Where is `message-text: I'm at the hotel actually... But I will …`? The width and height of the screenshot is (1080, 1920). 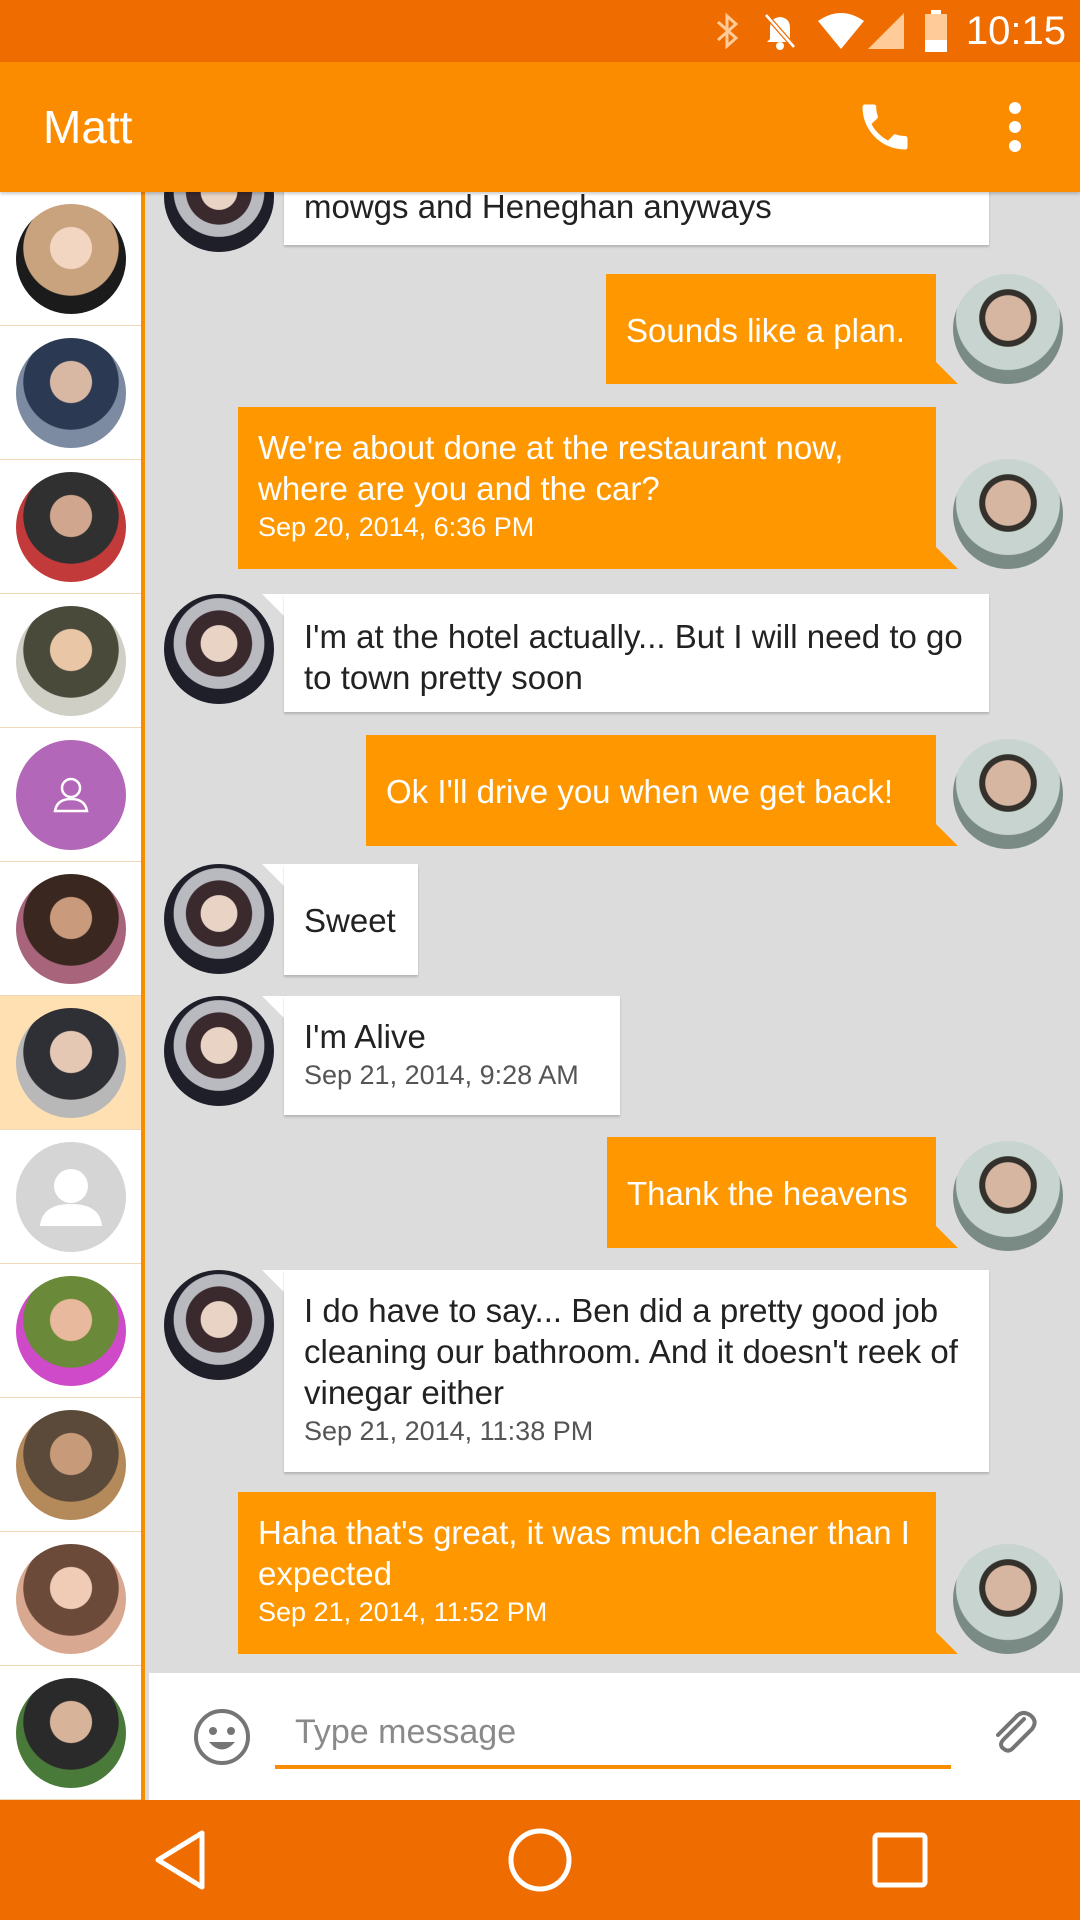
message-text: I'm at the hotel actually... But I will … is located at coordinates (633, 657).